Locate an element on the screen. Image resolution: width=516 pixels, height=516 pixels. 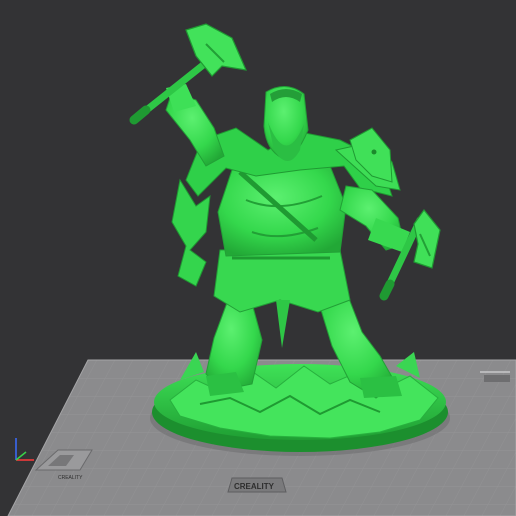
creality-brand-plate: CREALITY is located at coordinates (257, 485).